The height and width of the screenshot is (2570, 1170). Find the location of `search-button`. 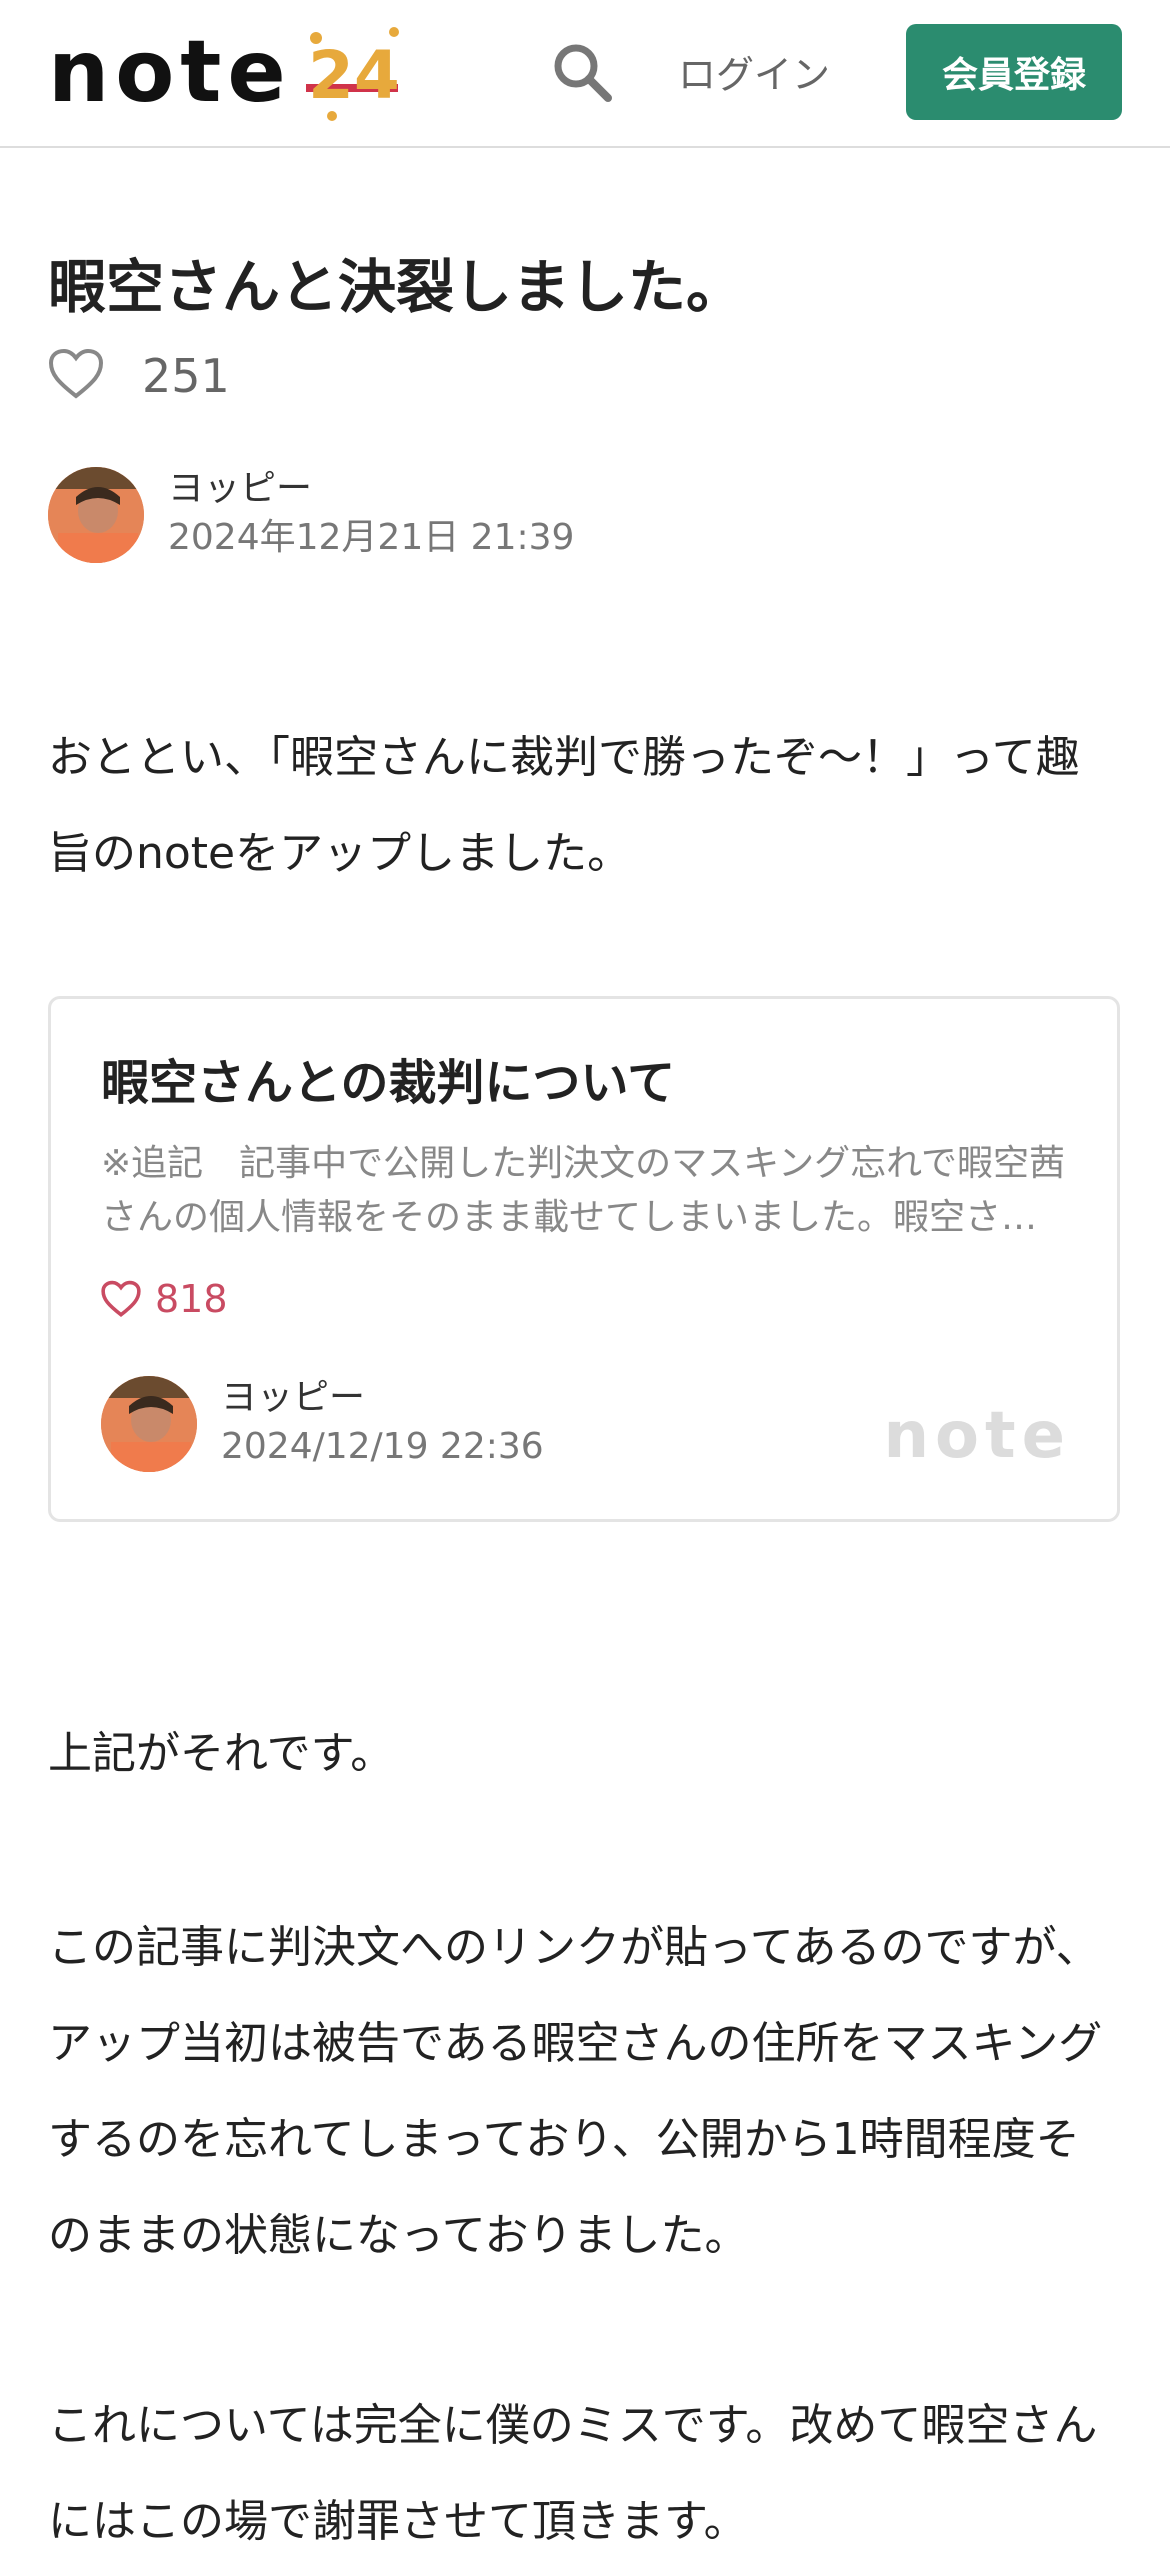

search-button is located at coordinates (582, 72).